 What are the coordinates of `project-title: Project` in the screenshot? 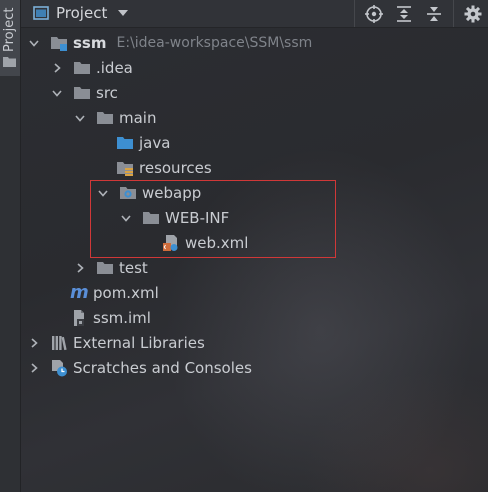 It's located at (82, 13).